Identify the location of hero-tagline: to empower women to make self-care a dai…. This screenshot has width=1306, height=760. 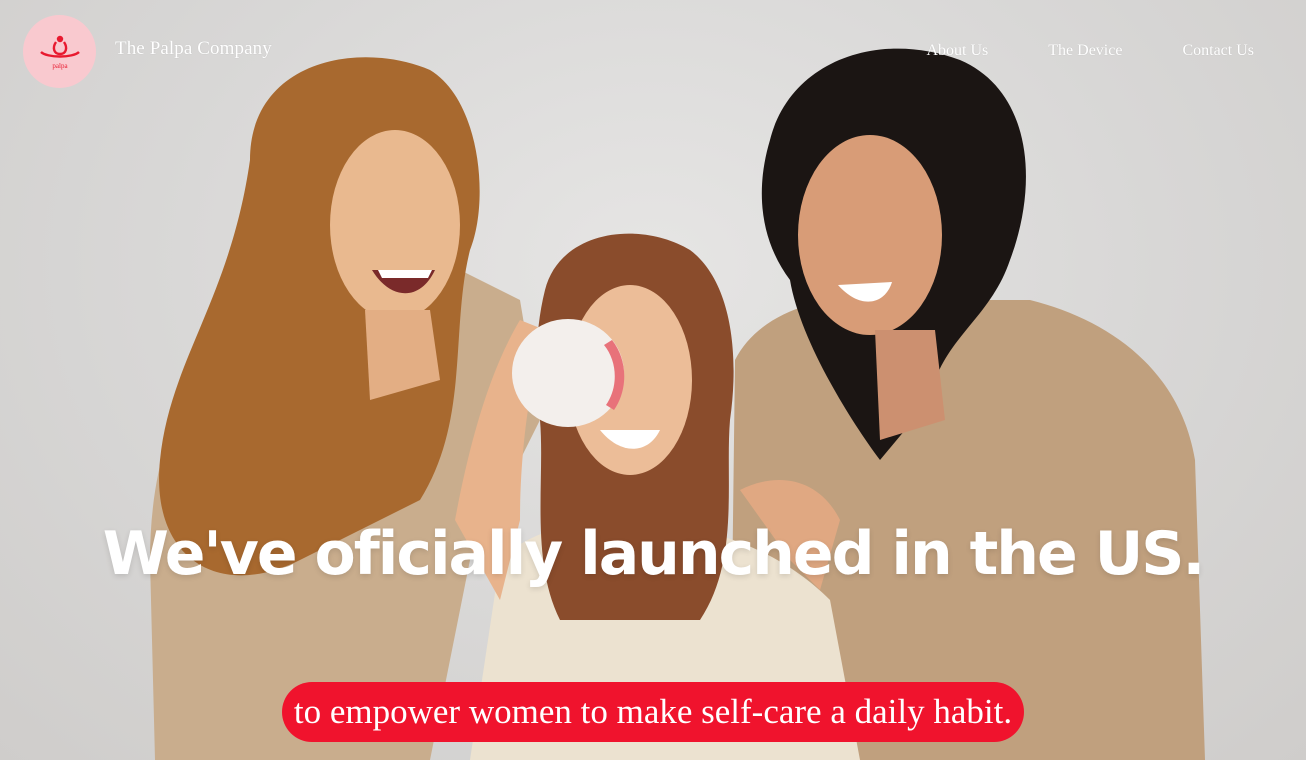
(653, 712).